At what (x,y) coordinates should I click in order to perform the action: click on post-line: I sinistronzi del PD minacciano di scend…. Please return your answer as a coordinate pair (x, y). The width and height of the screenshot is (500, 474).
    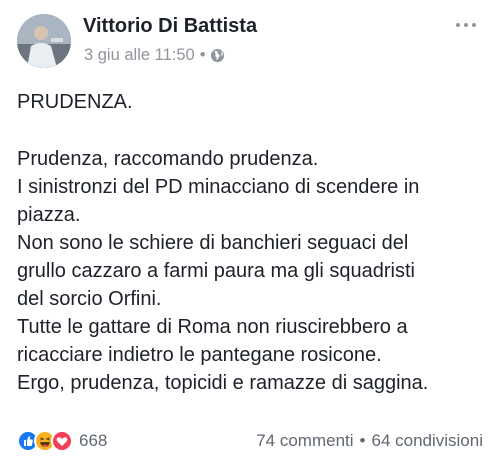
    Looking at the image, I should click on (218, 187).